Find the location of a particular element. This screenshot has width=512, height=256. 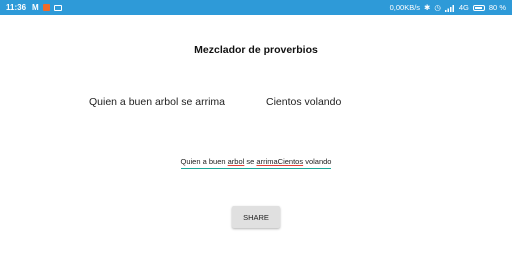

status-time: 11:36 is located at coordinates (16, 7).